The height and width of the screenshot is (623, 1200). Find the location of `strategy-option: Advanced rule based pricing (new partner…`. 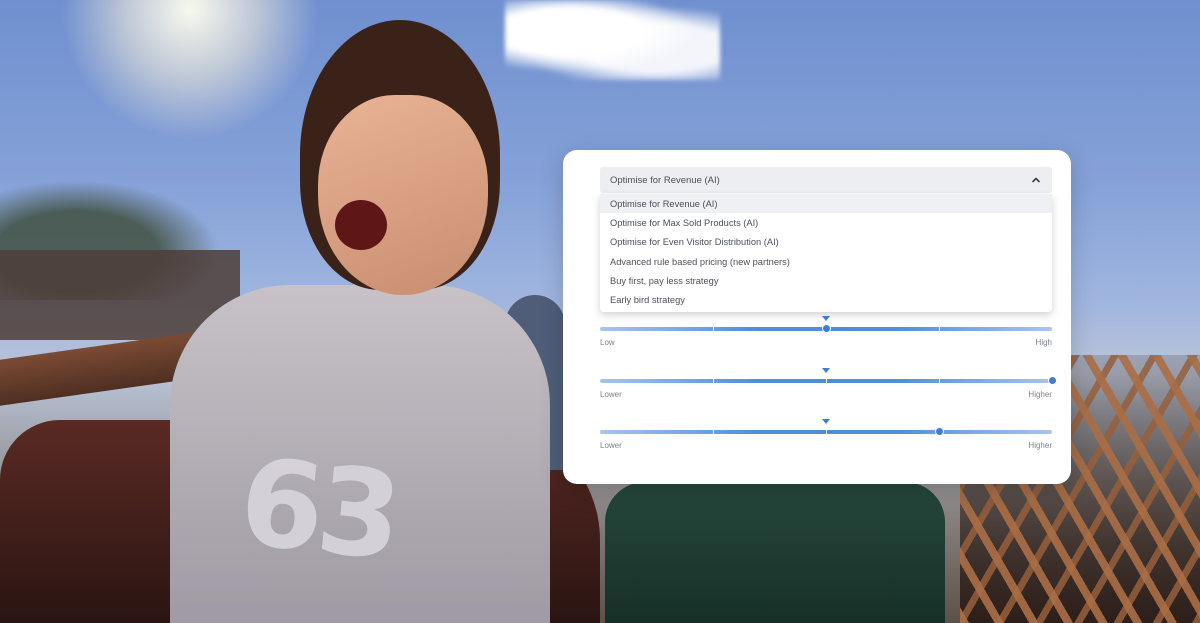

strategy-option: Advanced rule based pricing (new partner… is located at coordinates (826, 261).